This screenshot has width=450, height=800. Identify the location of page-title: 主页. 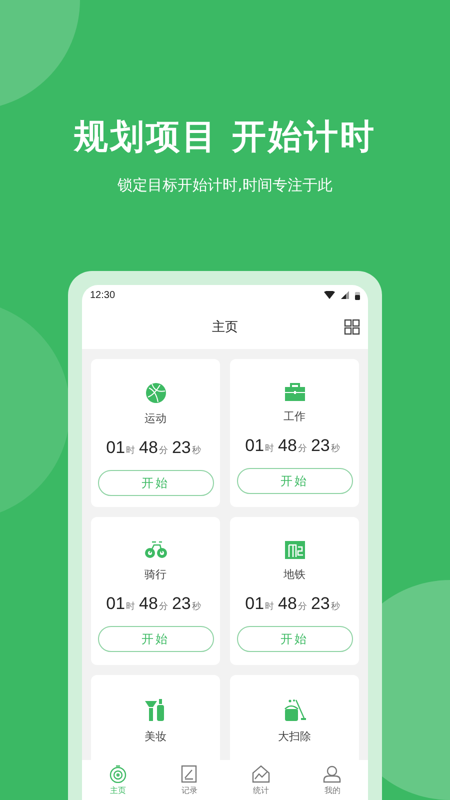
(225, 327).